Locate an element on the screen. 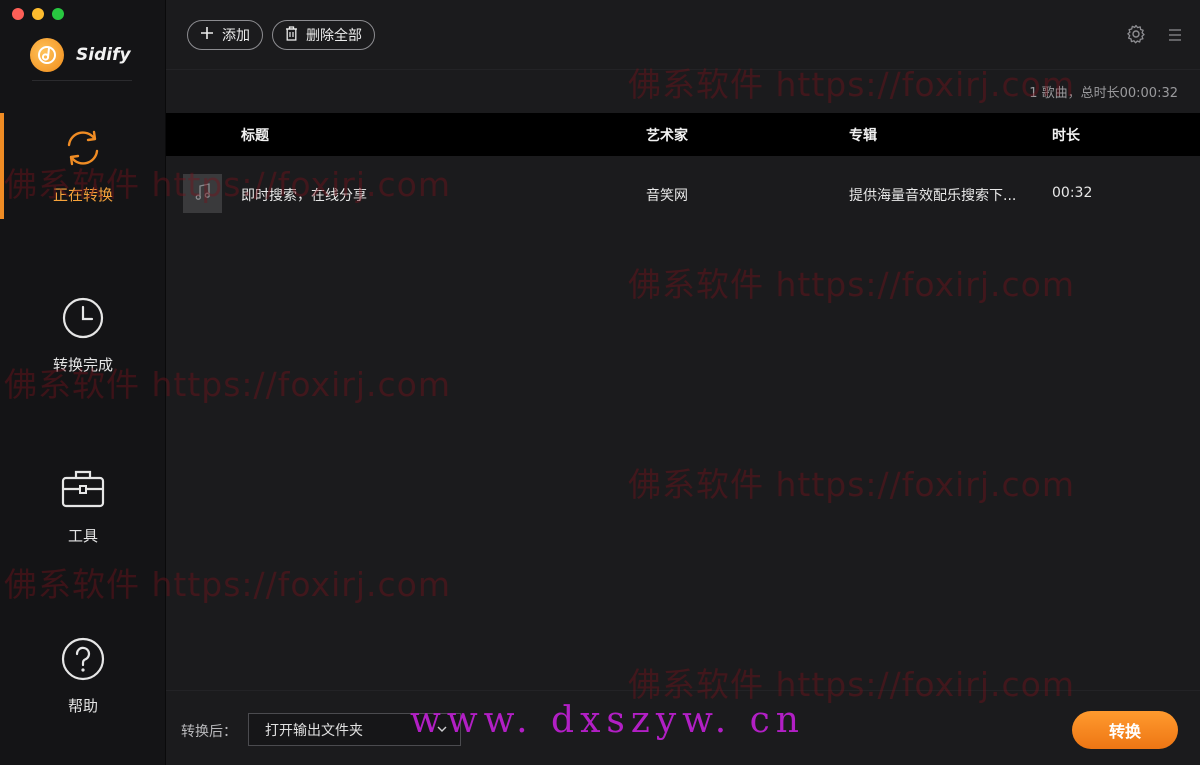  table-row: 即时搜索，在线分享 音笑网 提供海量音效配乐搜索下... 00:32 is located at coordinates (683, 194).